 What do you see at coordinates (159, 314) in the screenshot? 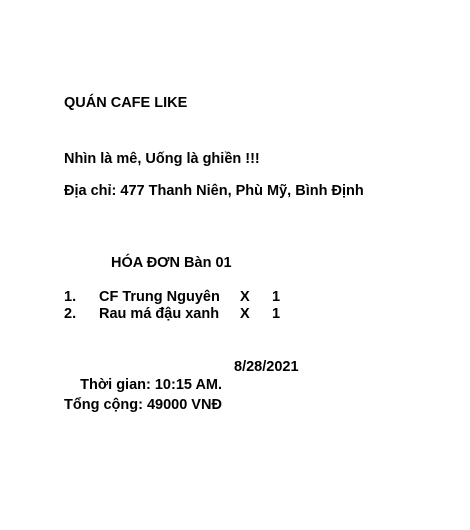
I see `item-name: Rau má đậu xanh` at bounding box center [159, 314].